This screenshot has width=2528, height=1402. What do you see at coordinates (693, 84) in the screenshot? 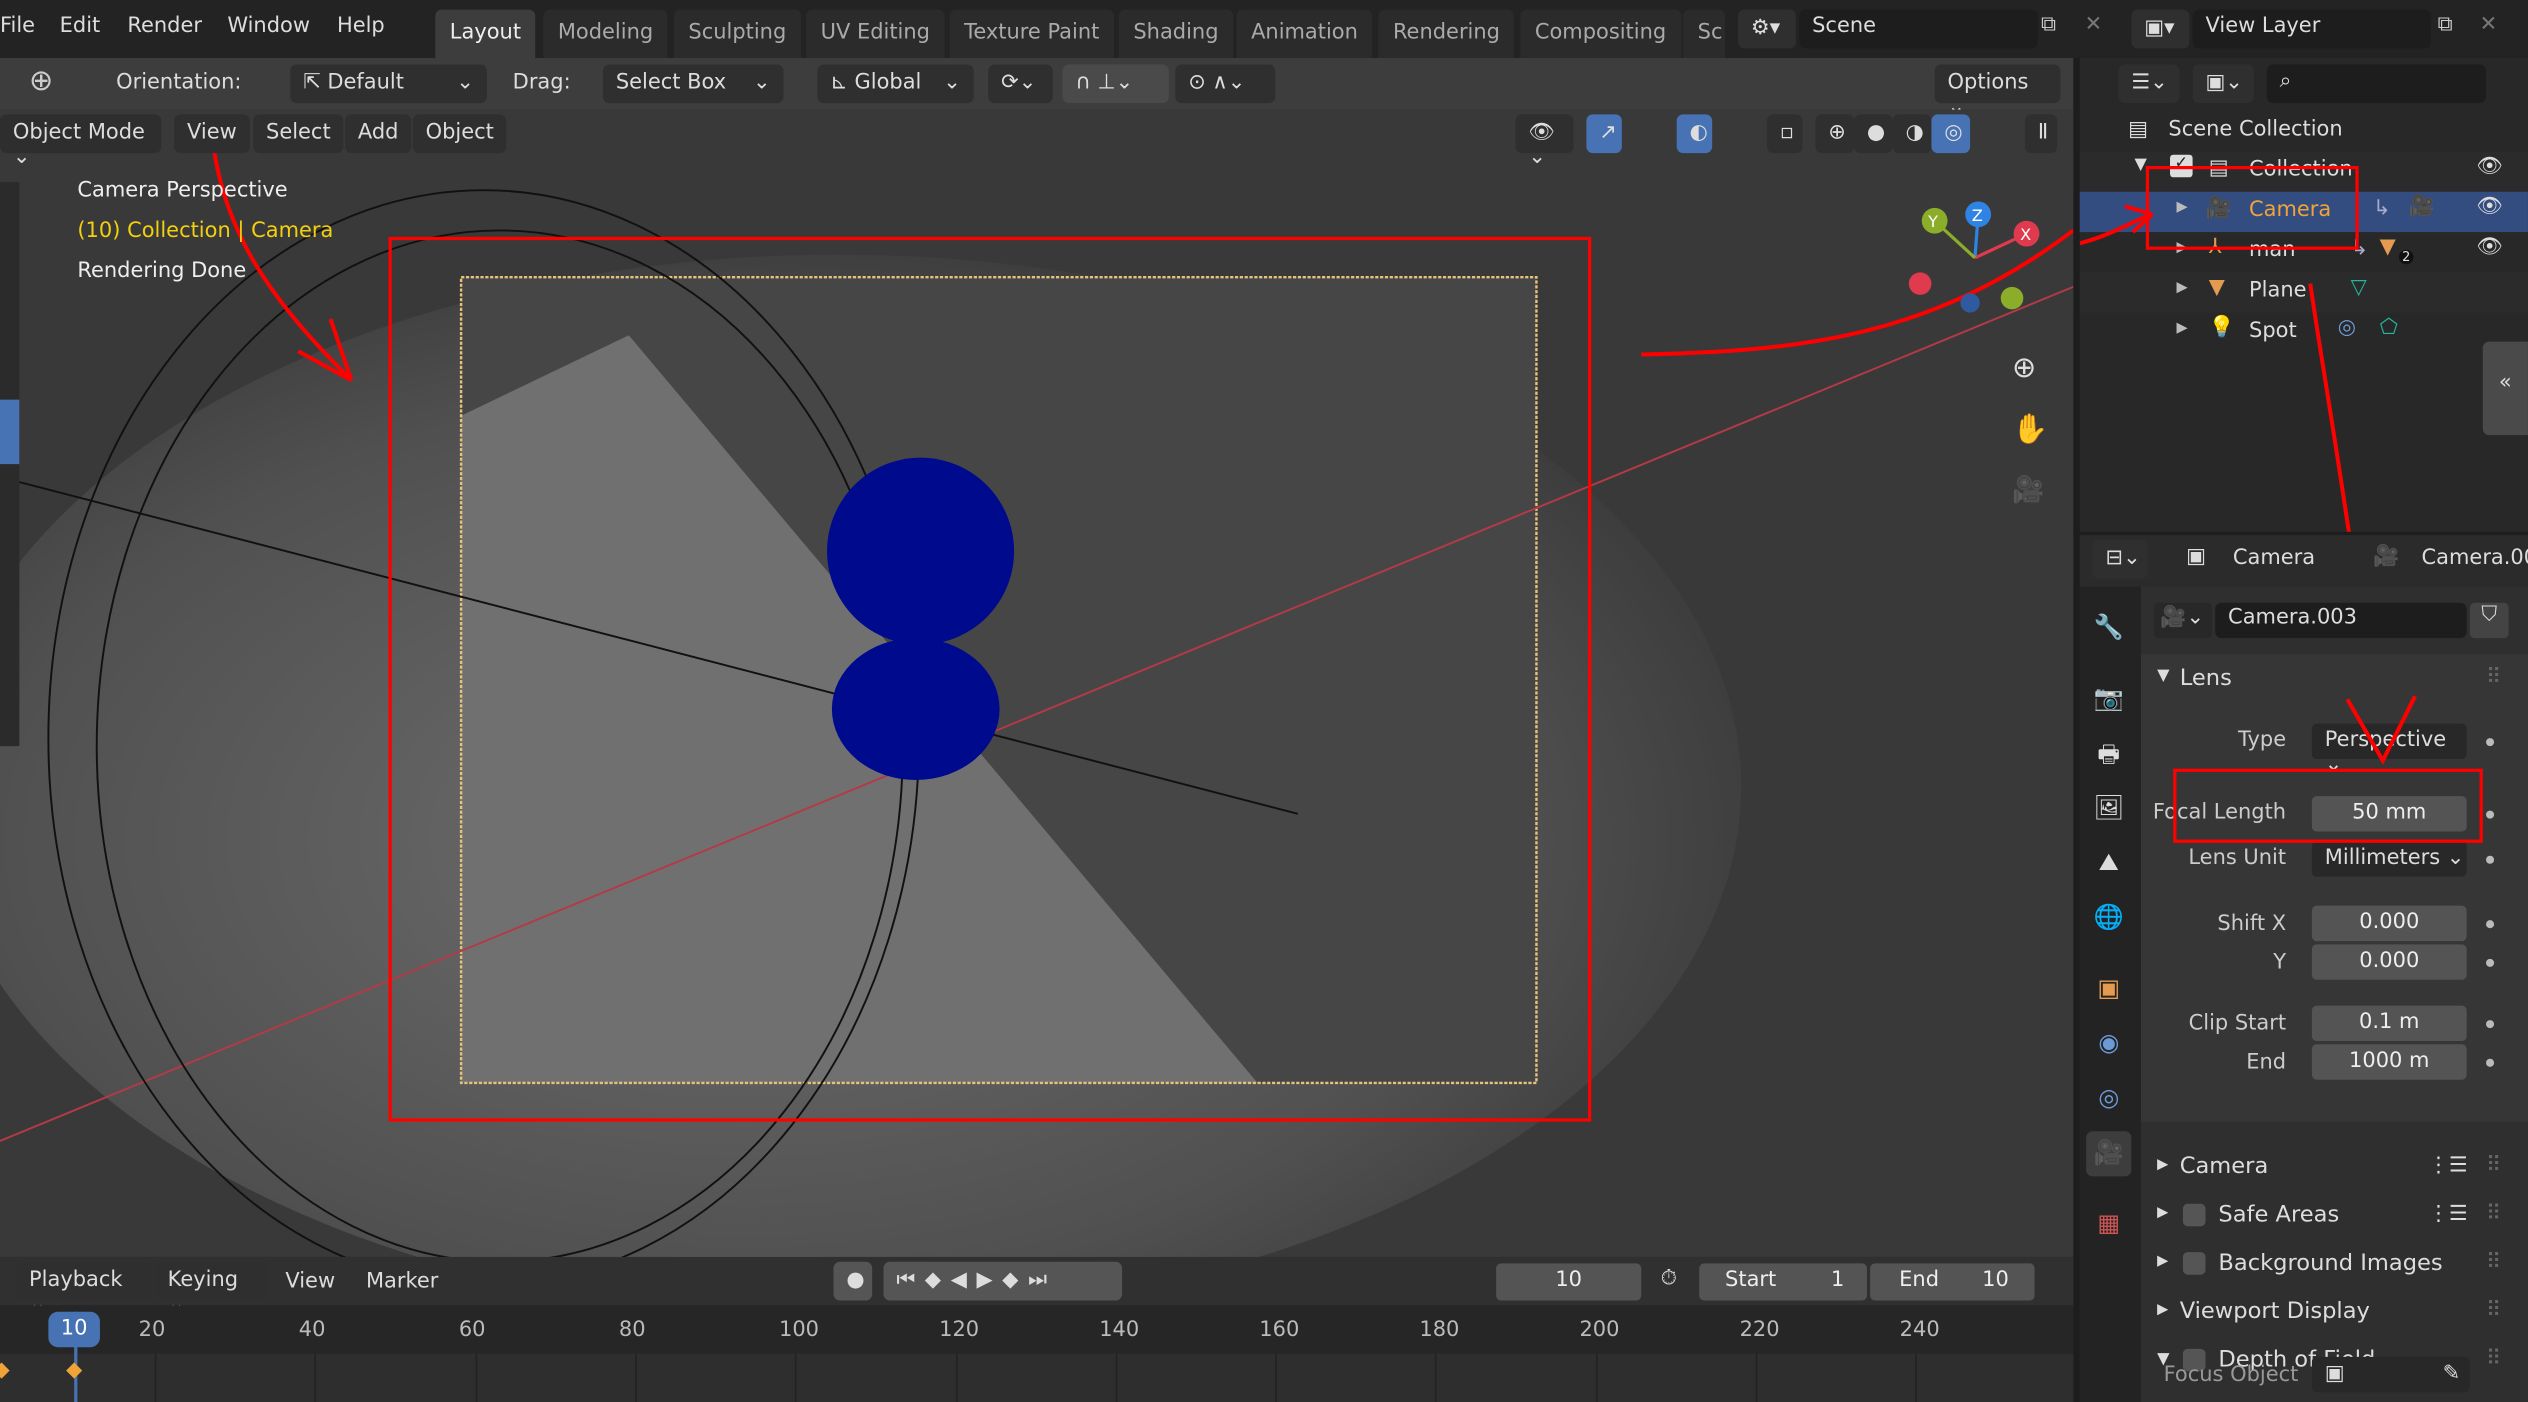
I see `drag-dropdown: Select Box ⌄` at bounding box center [693, 84].